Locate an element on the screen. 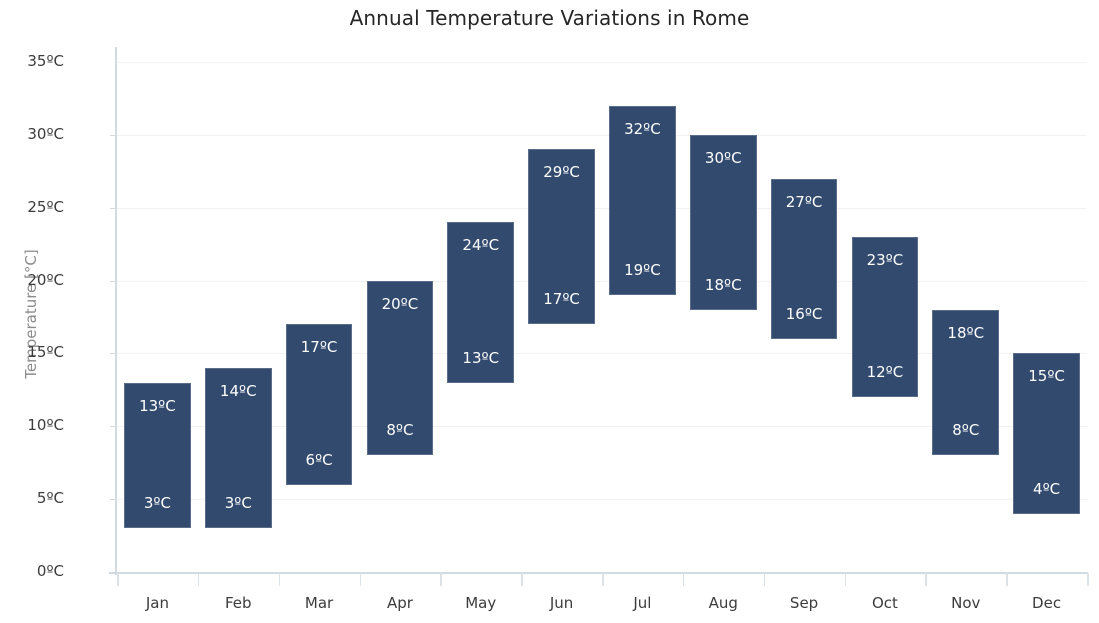 This screenshot has height=623, width=1099. bar-high-label-nov: 18ºC is located at coordinates (966, 332).